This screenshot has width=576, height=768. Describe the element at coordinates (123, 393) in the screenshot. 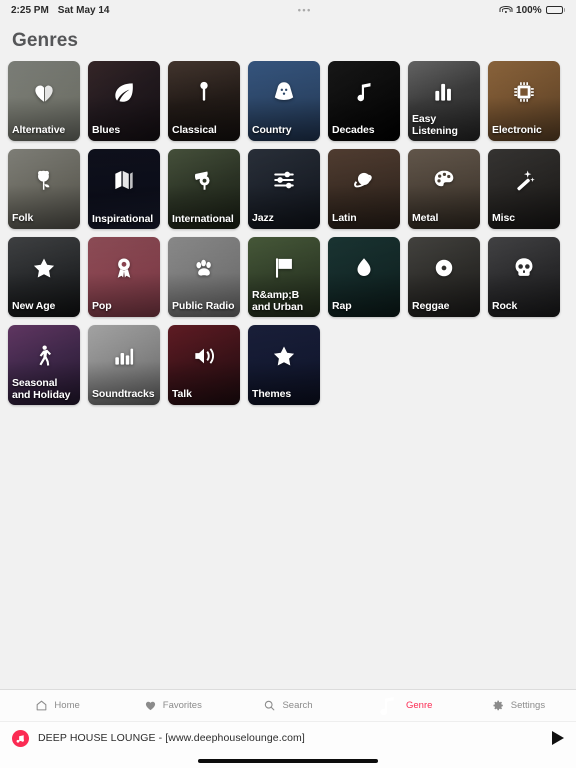

I see `genre-tile-label: Soundtracks` at that location.